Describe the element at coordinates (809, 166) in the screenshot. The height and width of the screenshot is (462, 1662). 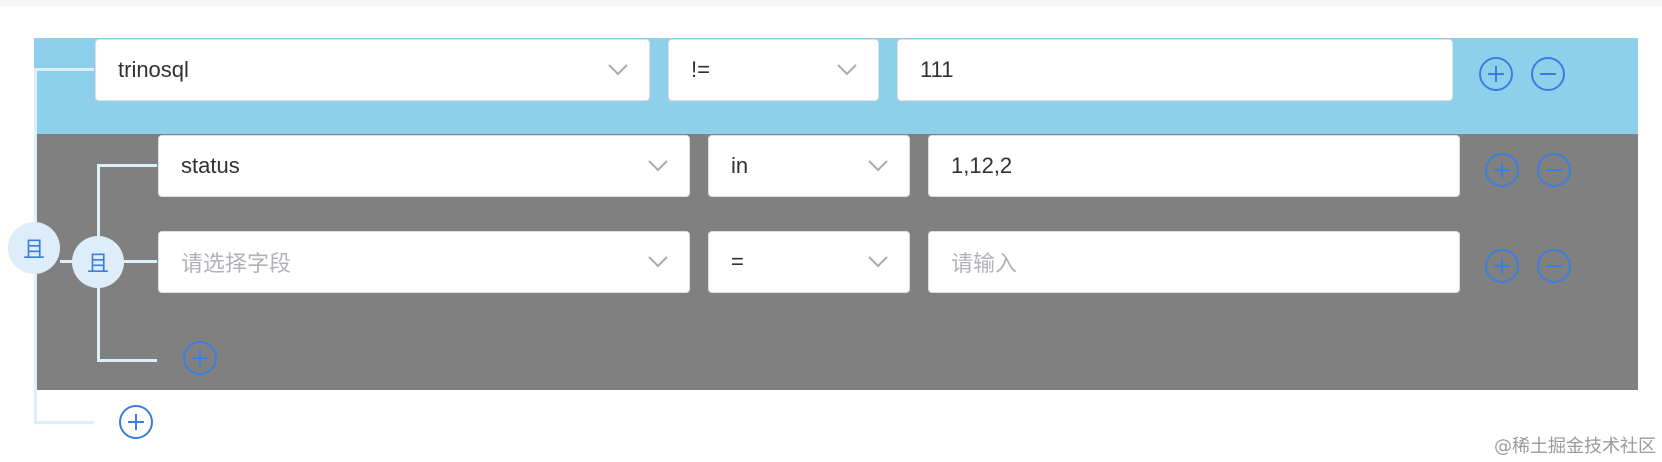
I see `group-row1-operator-select: in` at that location.